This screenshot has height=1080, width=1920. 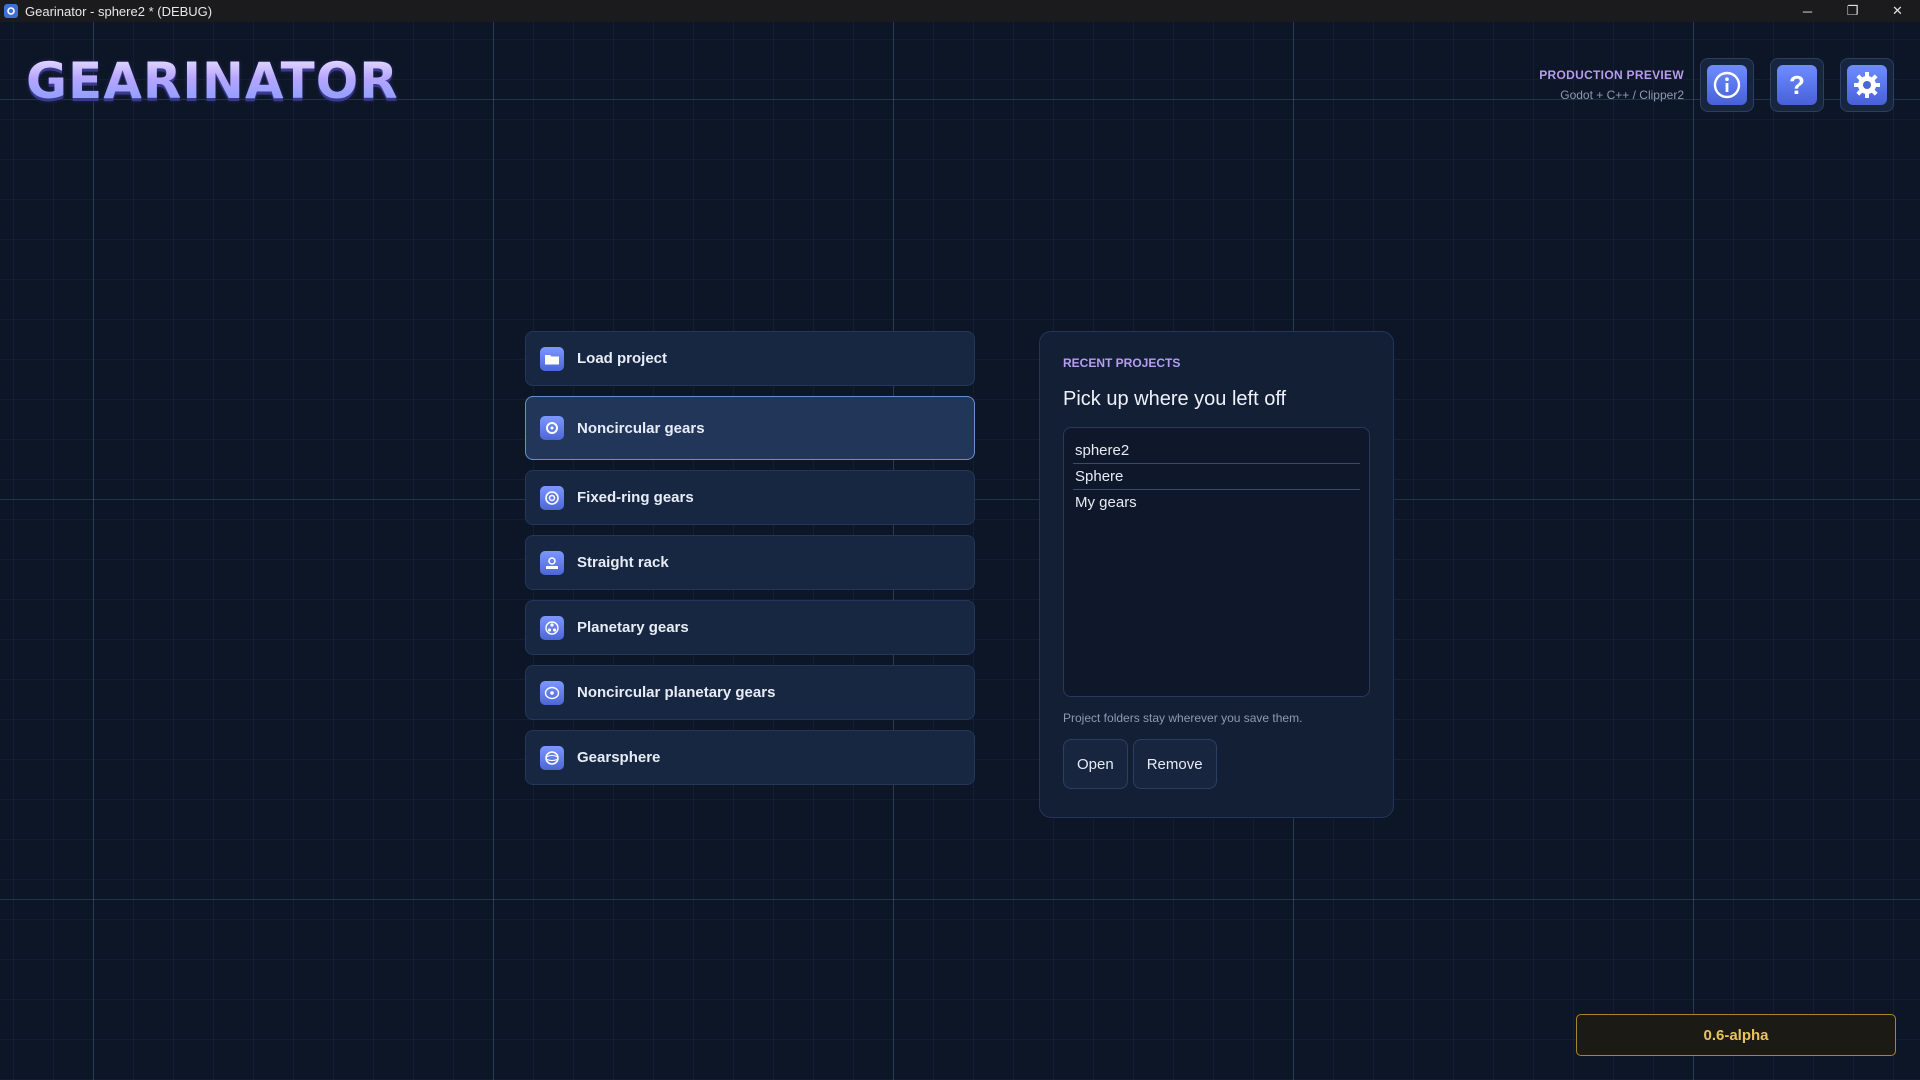 I want to click on settings-gear-icon, so click(x=1867, y=85).